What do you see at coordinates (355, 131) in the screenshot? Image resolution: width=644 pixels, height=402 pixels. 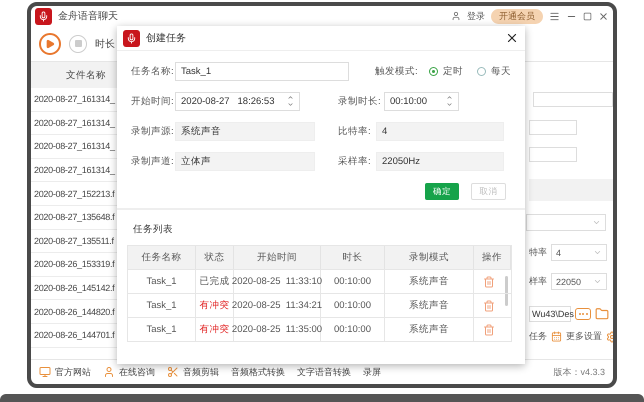 I see `field-label: 比特率:` at bounding box center [355, 131].